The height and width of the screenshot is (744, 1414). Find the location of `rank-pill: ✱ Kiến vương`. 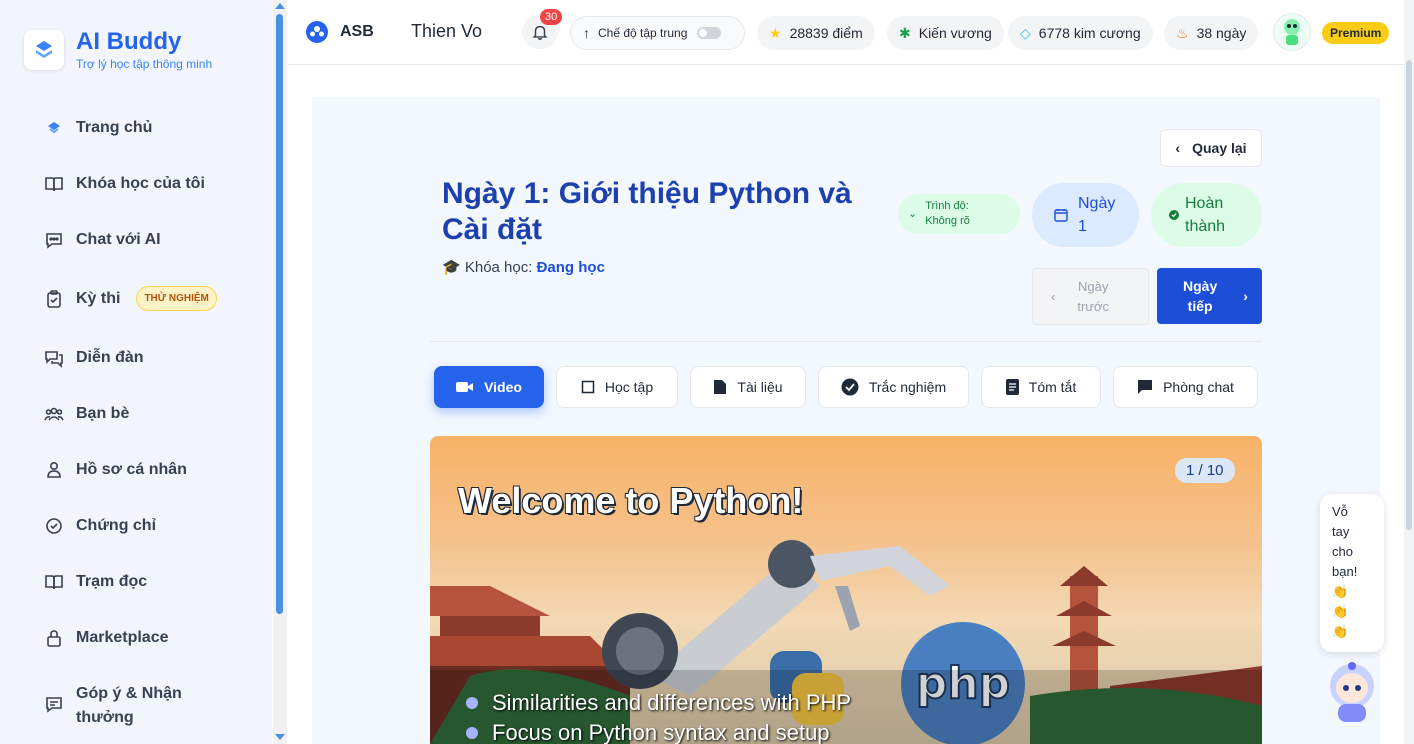

rank-pill: ✱ Kiến vương is located at coordinates (945, 33).